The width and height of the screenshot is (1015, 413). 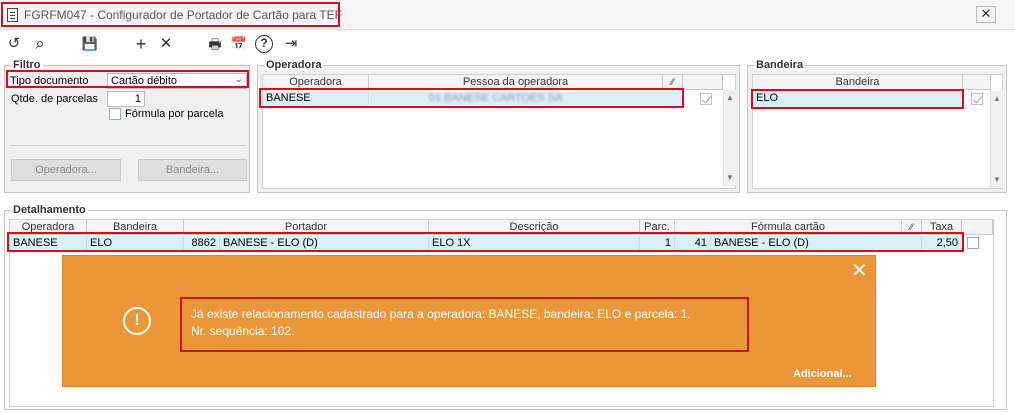 I want to click on save-icon: 💾, so click(x=90, y=44).